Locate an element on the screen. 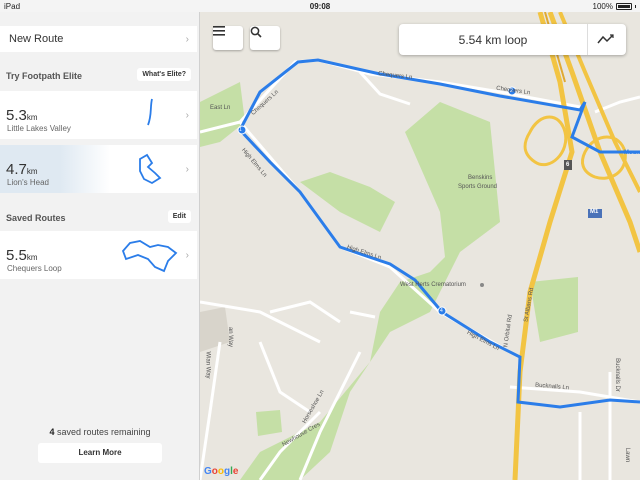 This screenshot has width=640, height=480. status-time: 09:08 is located at coordinates (320, 6).